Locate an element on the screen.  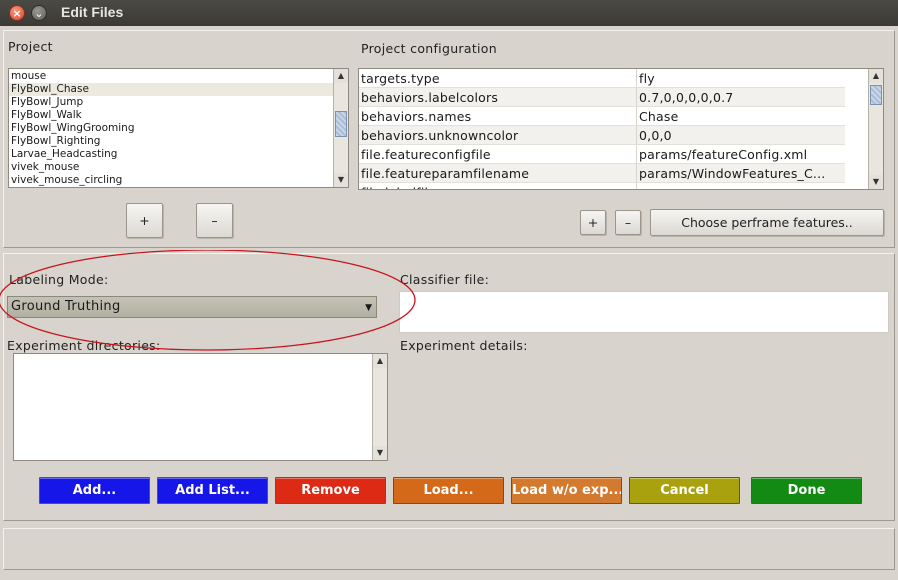
choose-perframe-features-button: Choose perframe features.. is located at coordinates (767, 222).